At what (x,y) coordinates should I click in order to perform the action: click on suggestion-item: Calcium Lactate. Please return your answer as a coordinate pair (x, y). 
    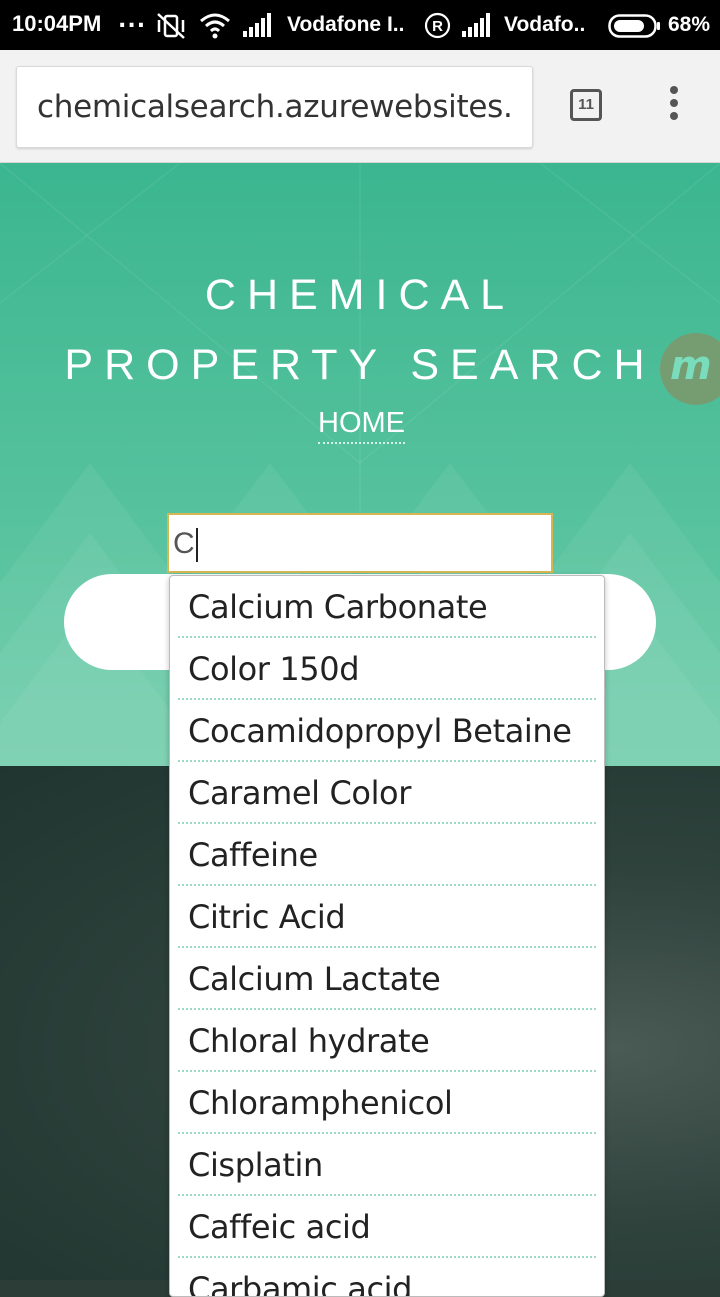
    Looking at the image, I should click on (387, 979).